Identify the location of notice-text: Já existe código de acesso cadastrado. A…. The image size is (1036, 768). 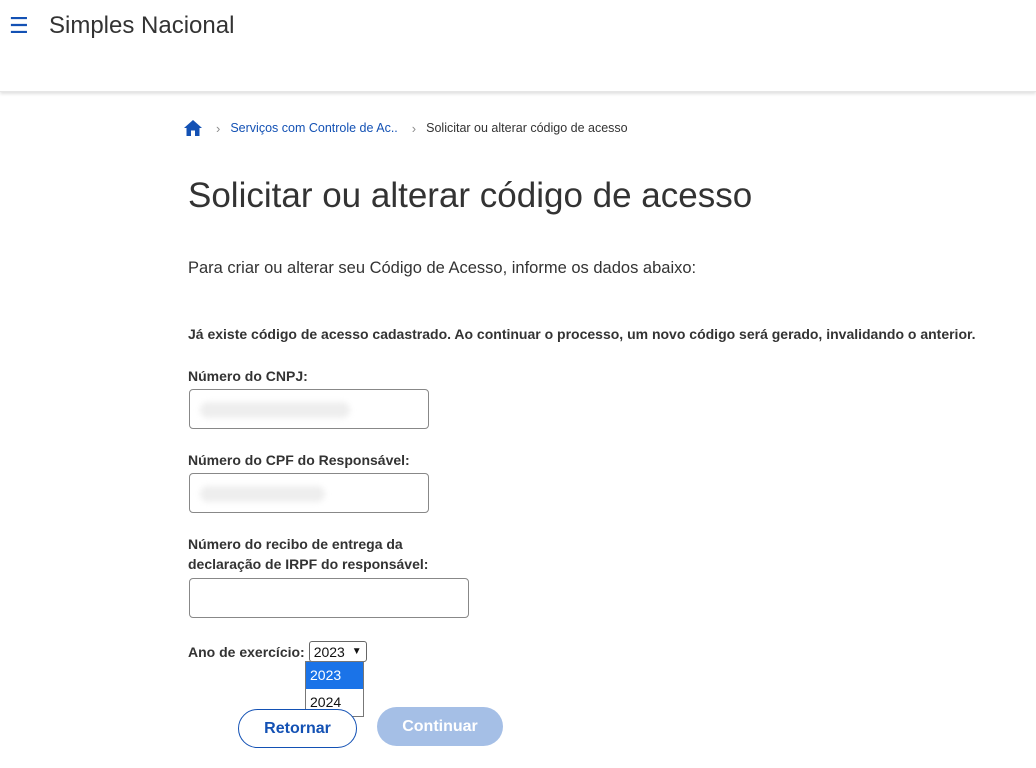
(582, 334).